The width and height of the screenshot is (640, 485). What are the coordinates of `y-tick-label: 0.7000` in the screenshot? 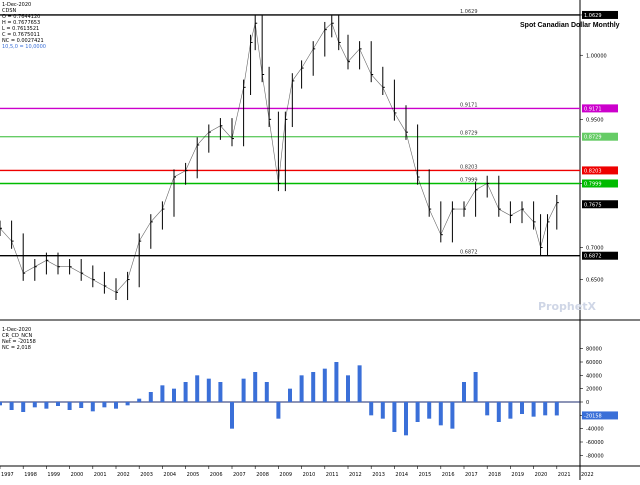 It's located at (595, 249).